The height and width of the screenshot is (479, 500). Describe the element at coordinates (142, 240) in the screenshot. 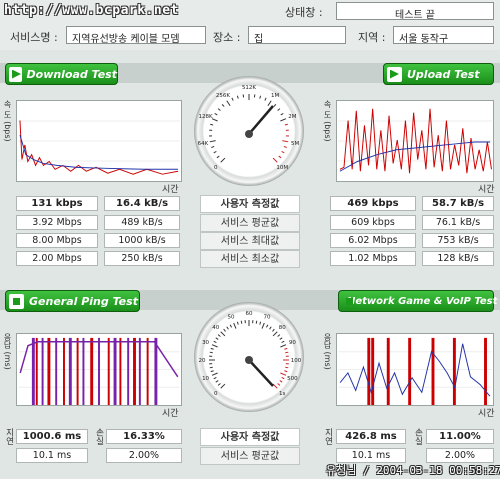

I see `download-max-bytes: 1000 kB/s` at that location.